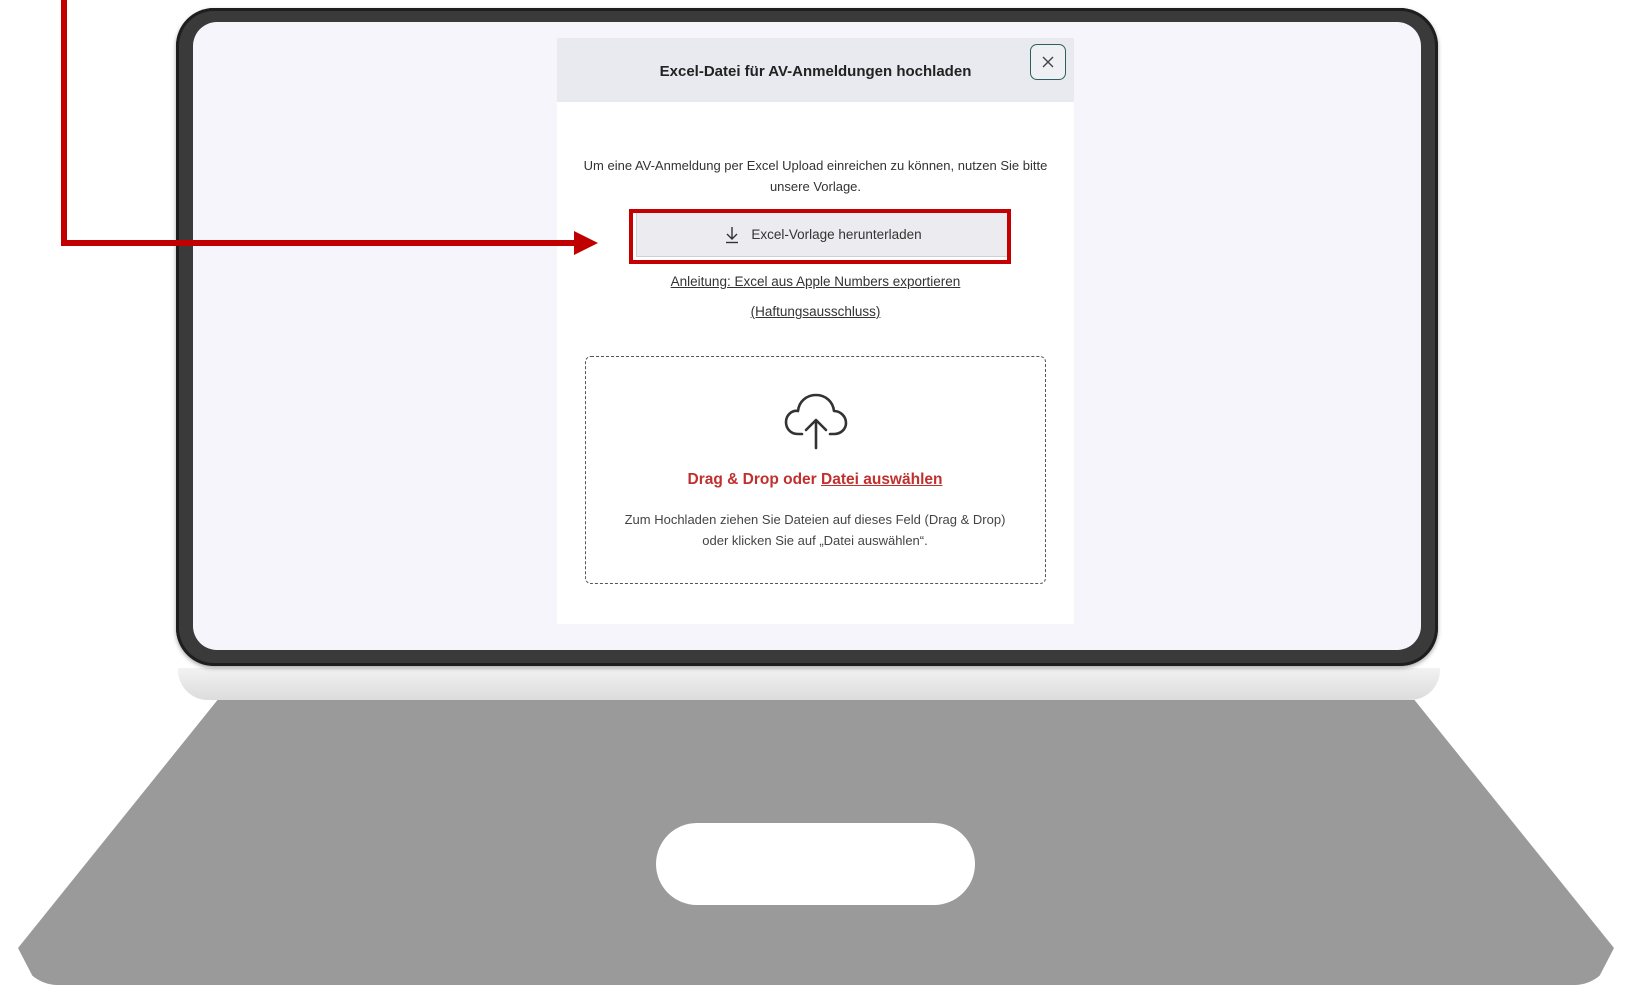  I want to click on annotation-arrow-vertical, so click(64, 123).